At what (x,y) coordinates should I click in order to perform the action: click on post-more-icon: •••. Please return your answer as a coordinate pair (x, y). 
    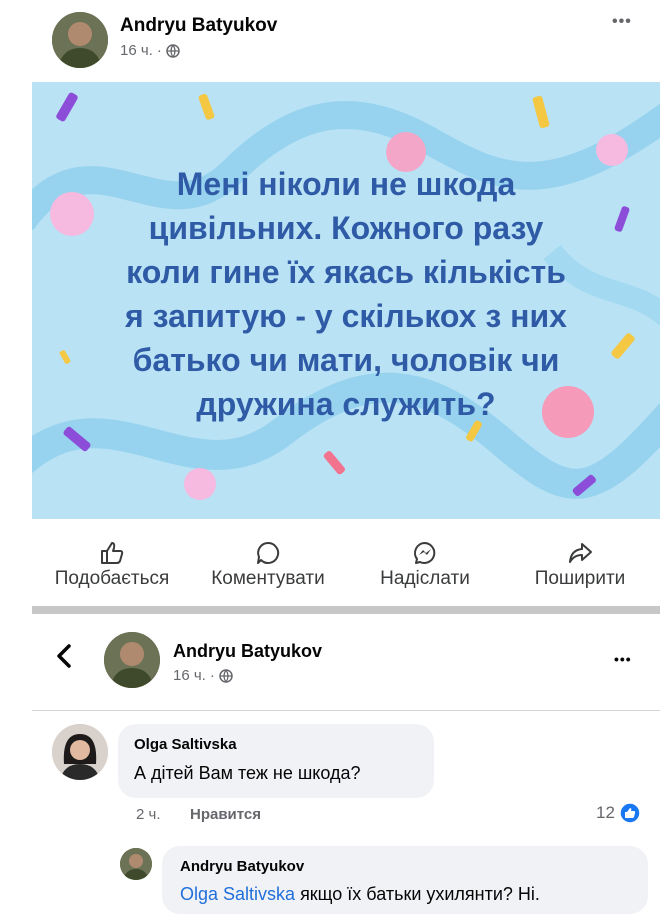
    Looking at the image, I should click on (622, 22).